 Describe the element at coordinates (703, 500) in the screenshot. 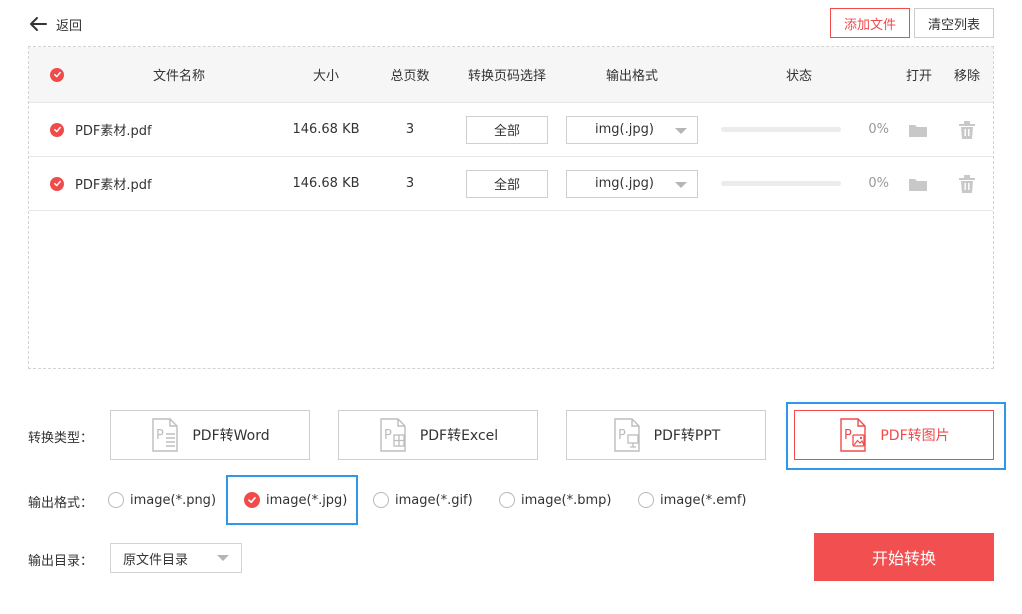

I see `format-option-label: image(*.emf)` at that location.